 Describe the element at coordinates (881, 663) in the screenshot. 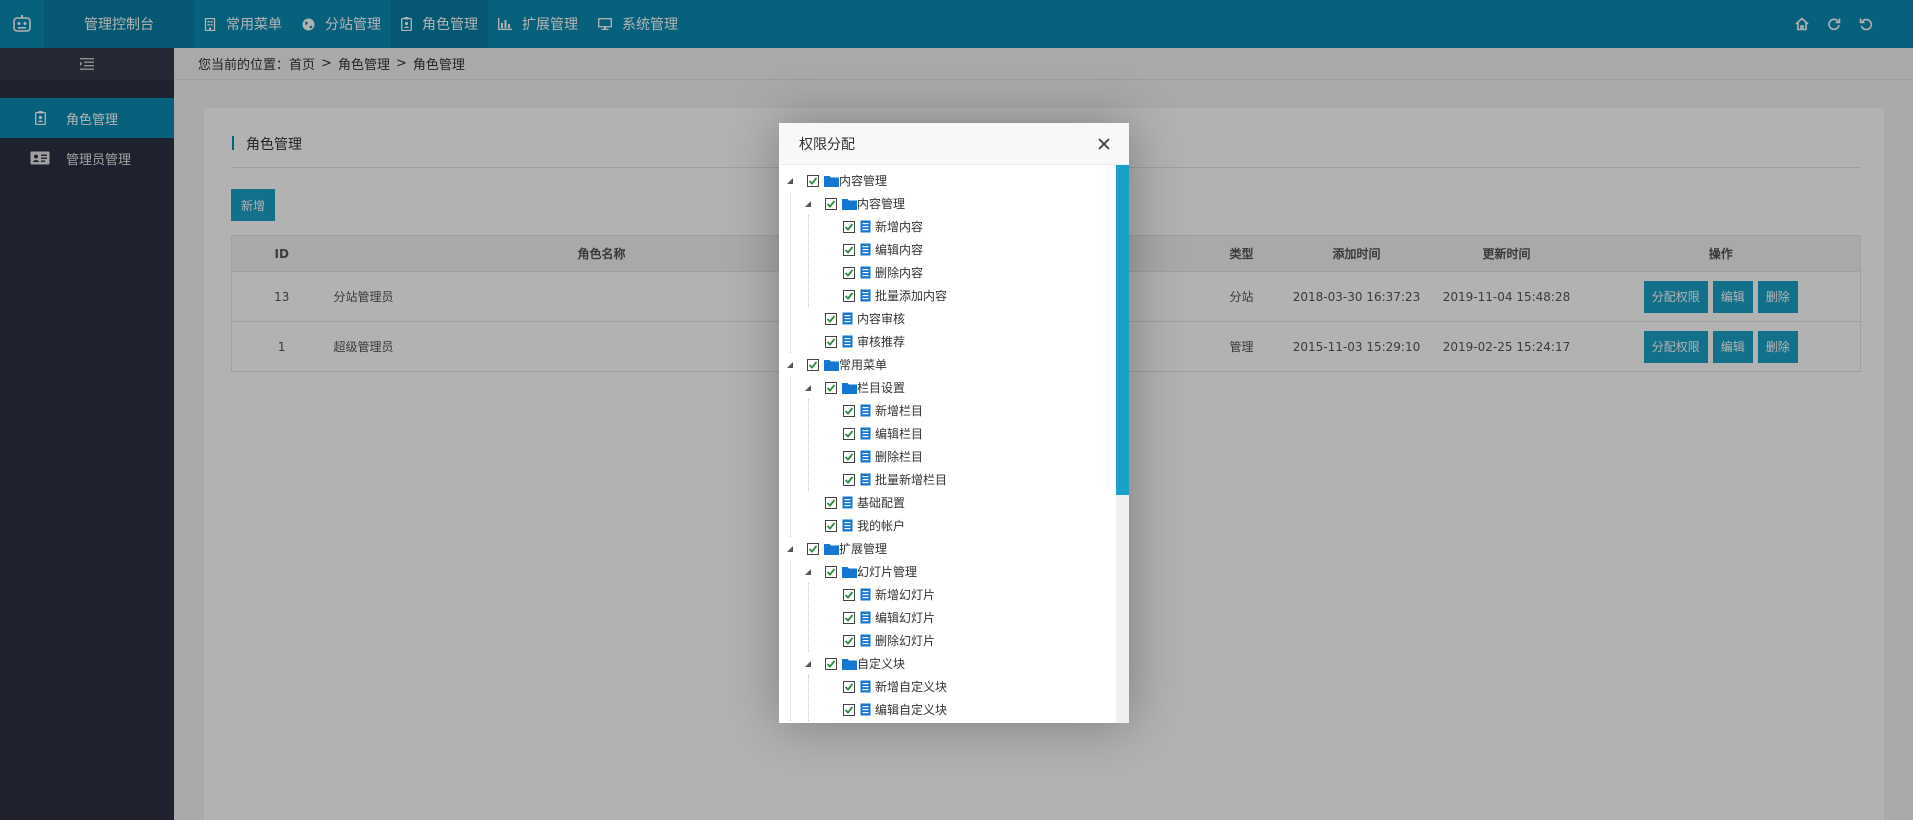

I see `tree-node-label: 自定义块` at that location.